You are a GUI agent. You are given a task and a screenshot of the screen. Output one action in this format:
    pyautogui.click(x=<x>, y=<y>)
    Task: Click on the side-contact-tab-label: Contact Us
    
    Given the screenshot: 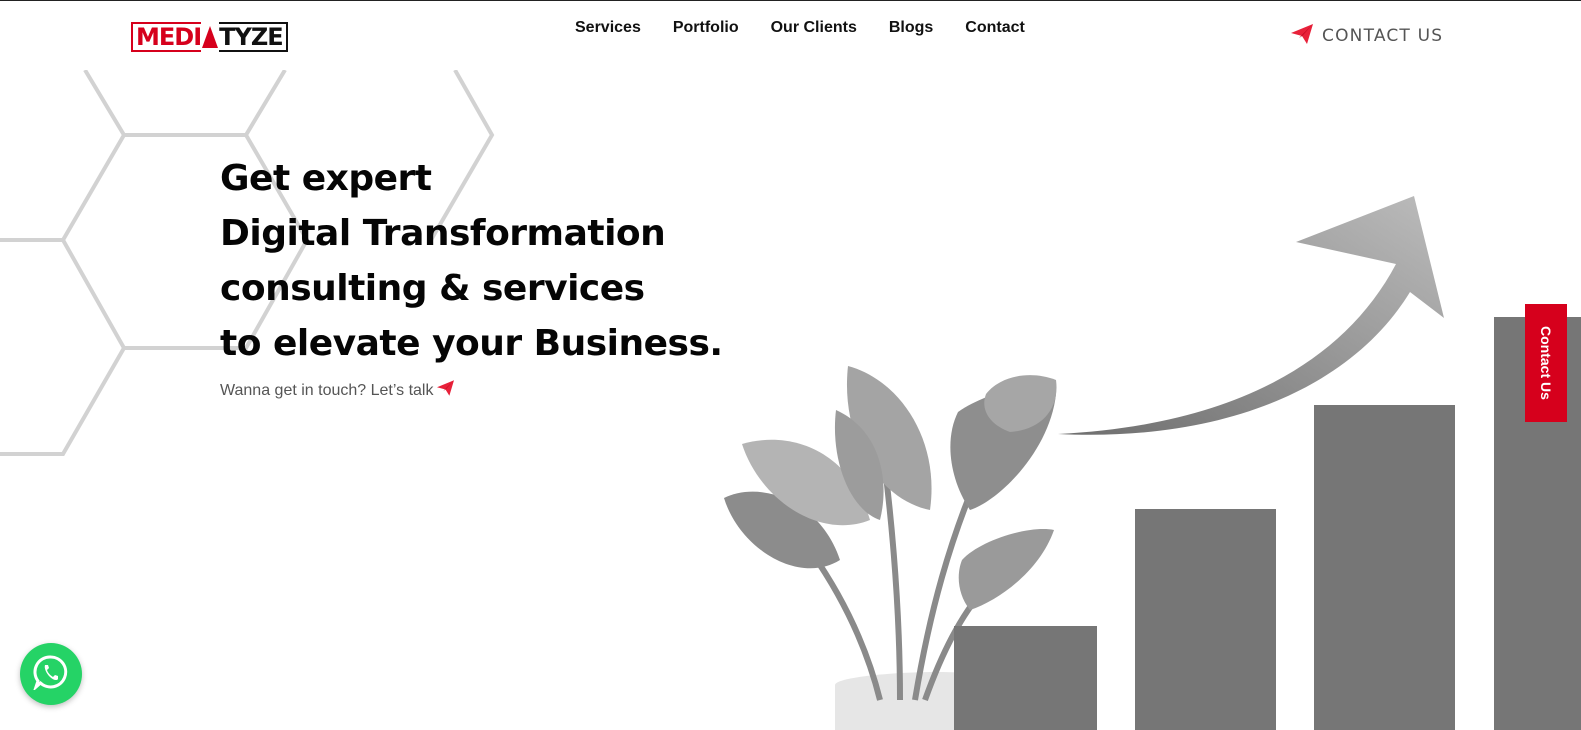 What is the action you would take?
    pyautogui.click(x=1546, y=363)
    